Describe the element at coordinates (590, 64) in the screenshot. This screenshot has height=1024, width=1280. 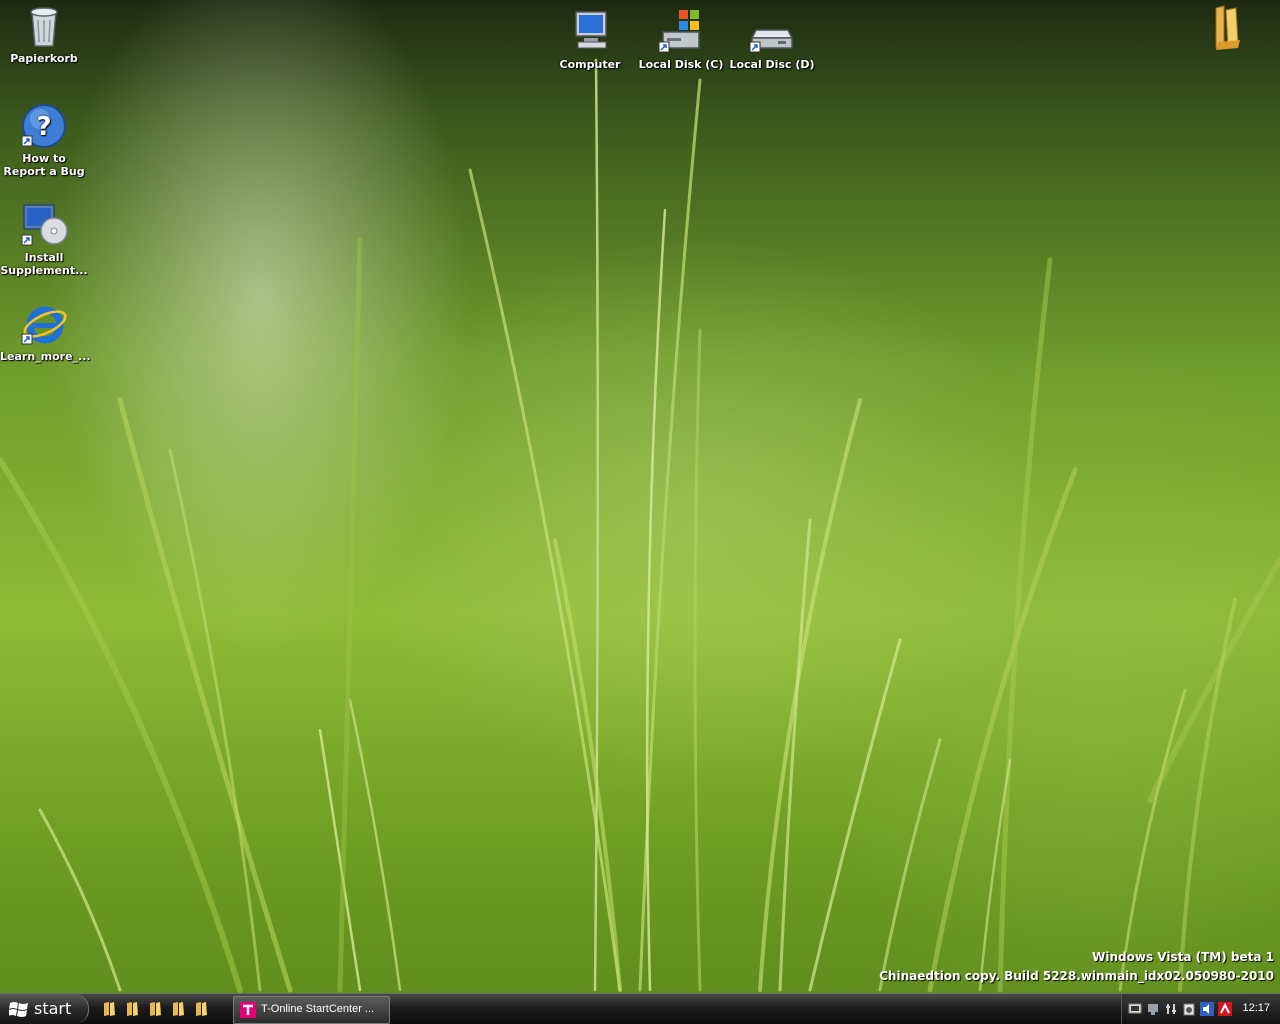
I see `computer-label: Computer` at that location.